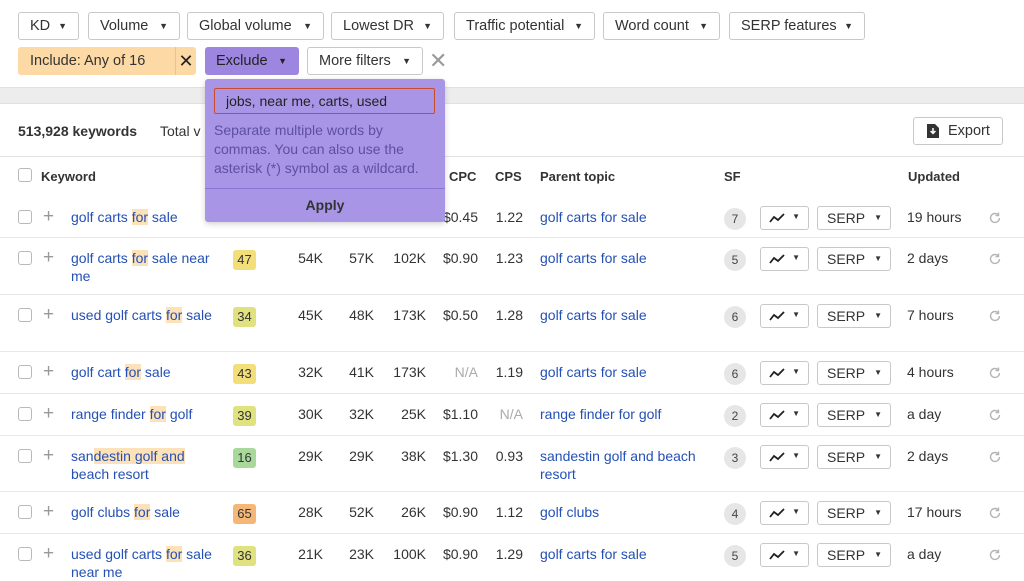  I want to click on keyword-link: used golf carts for sale, so click(146, 315).